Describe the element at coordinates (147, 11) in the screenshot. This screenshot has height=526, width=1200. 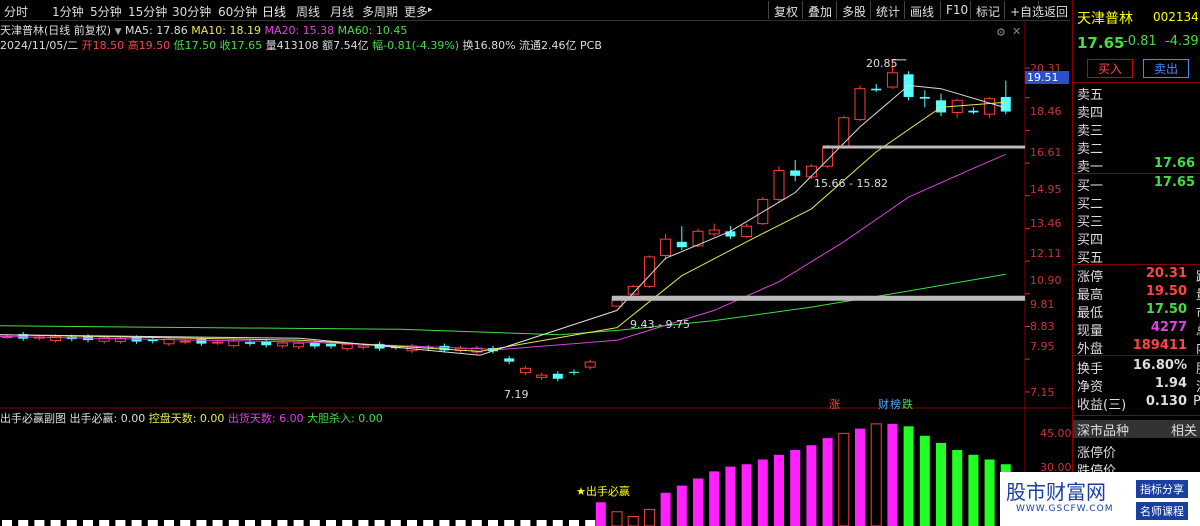
I see `tab-15min: 15分钟` at that location.